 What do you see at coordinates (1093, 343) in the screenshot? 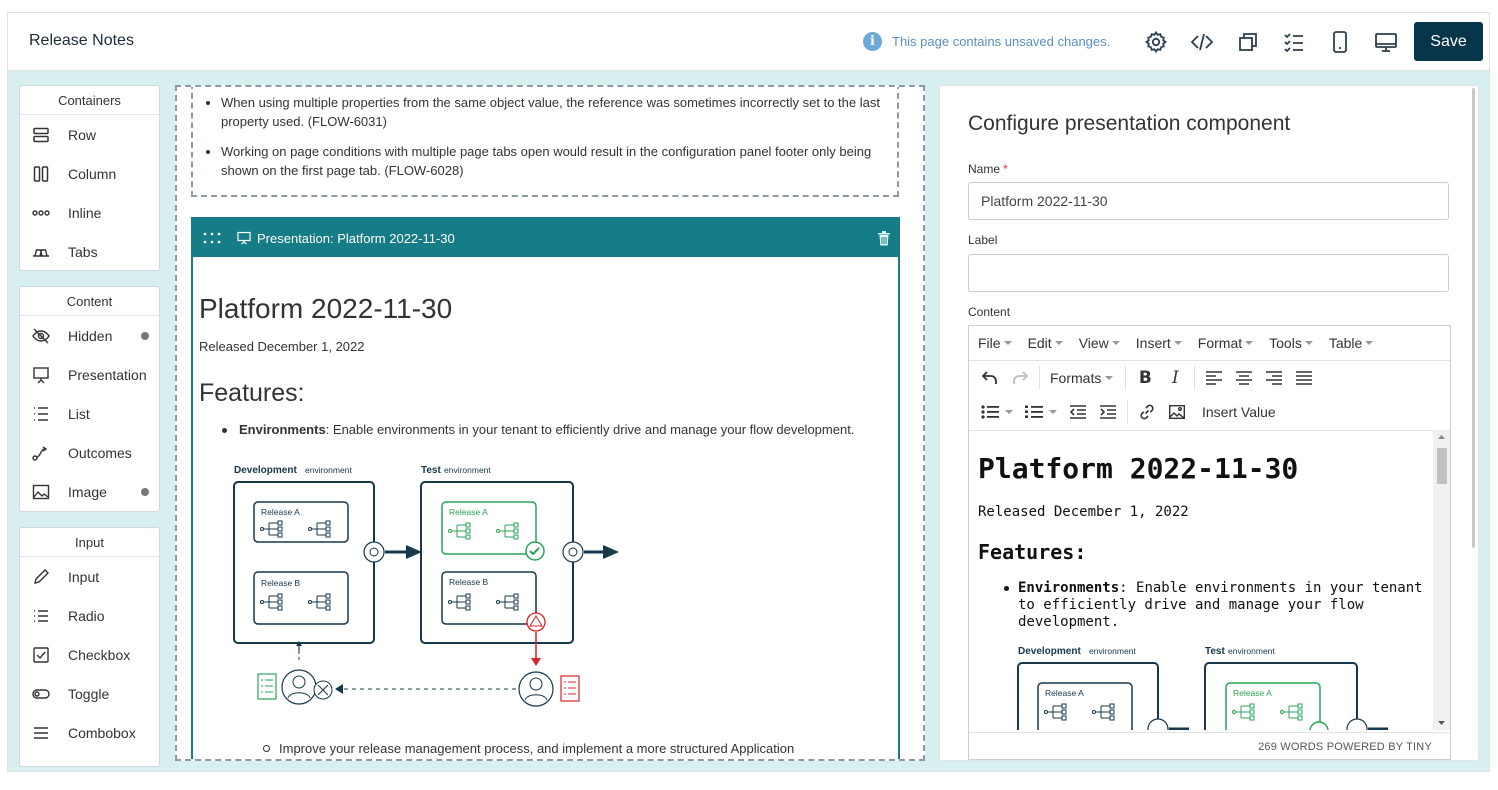
I see `menu-label: View` at bounding box center [1093, 343].